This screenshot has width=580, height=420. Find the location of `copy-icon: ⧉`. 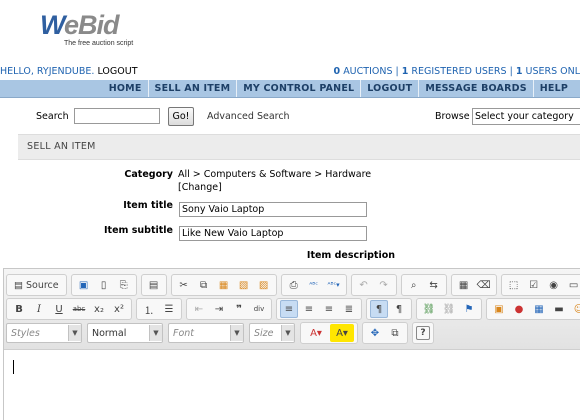

copy-icon: ⧉ is located at coordinates (204, 285).